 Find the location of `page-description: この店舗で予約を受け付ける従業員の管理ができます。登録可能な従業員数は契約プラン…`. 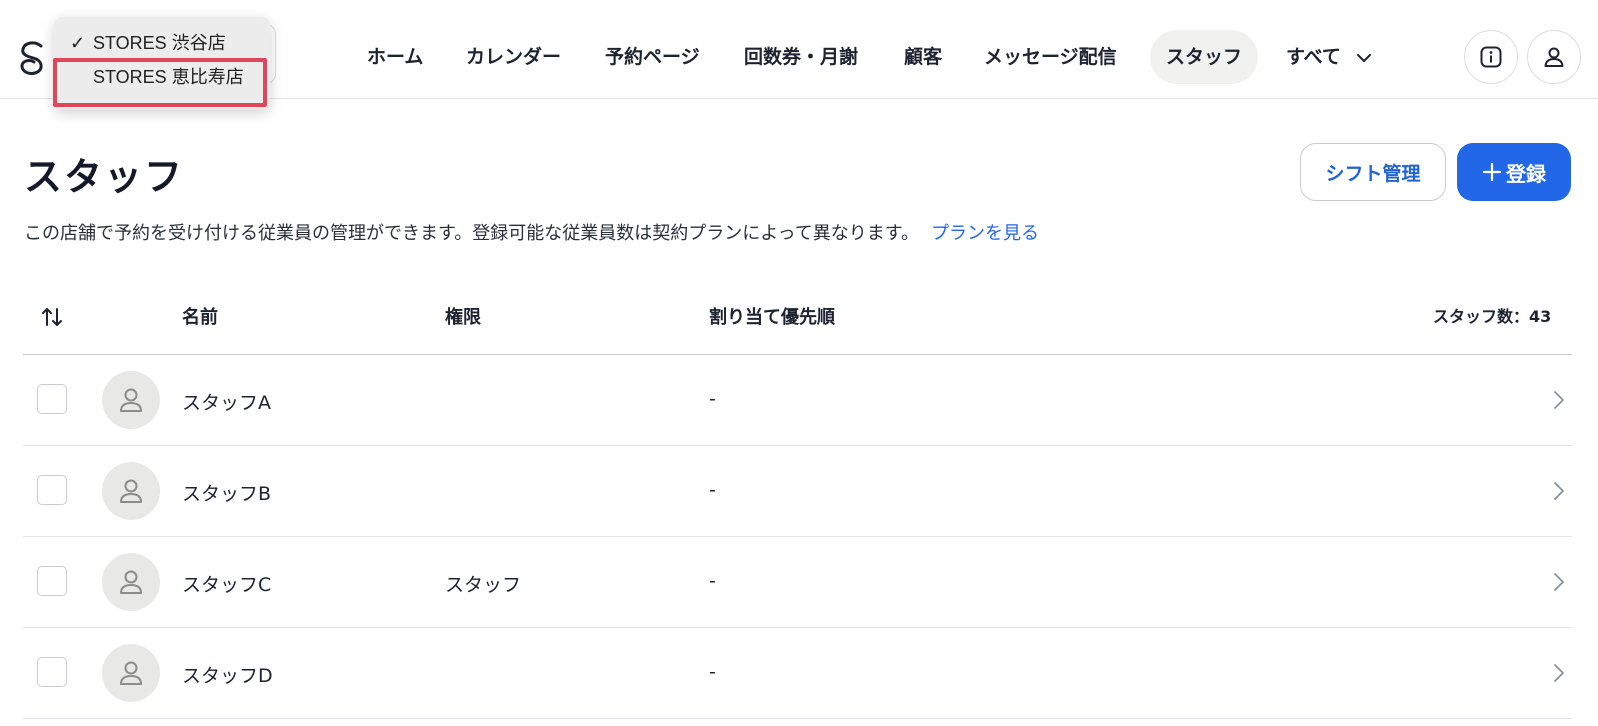

page-description: この店舗で予約を受け付ける従業員の管理ができます。登録可能な従業員数は契約プラン… is located at coordinates (531, 232).